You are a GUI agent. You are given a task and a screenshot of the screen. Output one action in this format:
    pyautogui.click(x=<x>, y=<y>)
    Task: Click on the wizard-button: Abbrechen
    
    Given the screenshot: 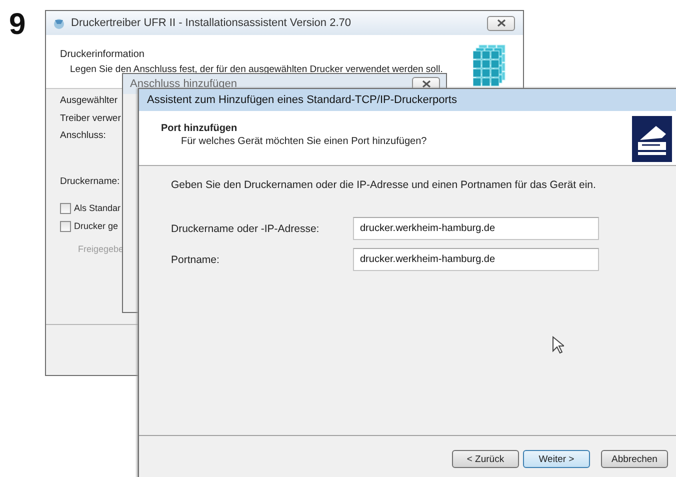 What is the action you would take?
    pyautogui.click(x=634, y=459)
    